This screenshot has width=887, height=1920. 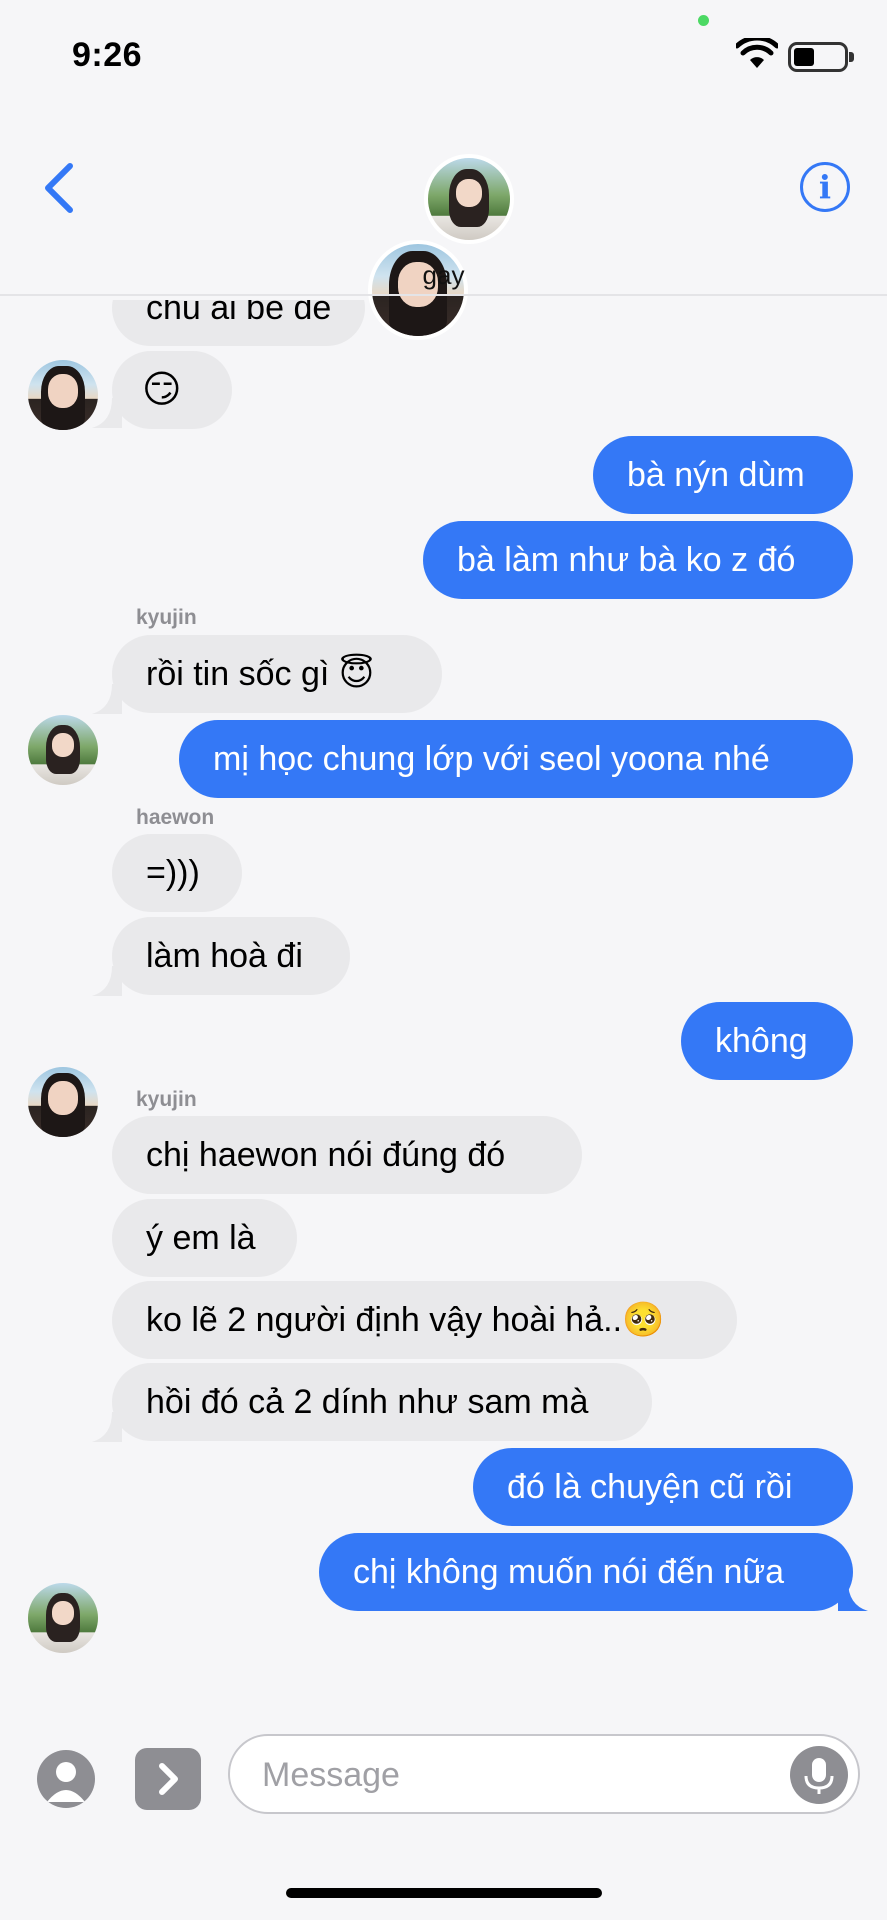 I want to click on group-avatar-stack, so click(x=443, y=245).